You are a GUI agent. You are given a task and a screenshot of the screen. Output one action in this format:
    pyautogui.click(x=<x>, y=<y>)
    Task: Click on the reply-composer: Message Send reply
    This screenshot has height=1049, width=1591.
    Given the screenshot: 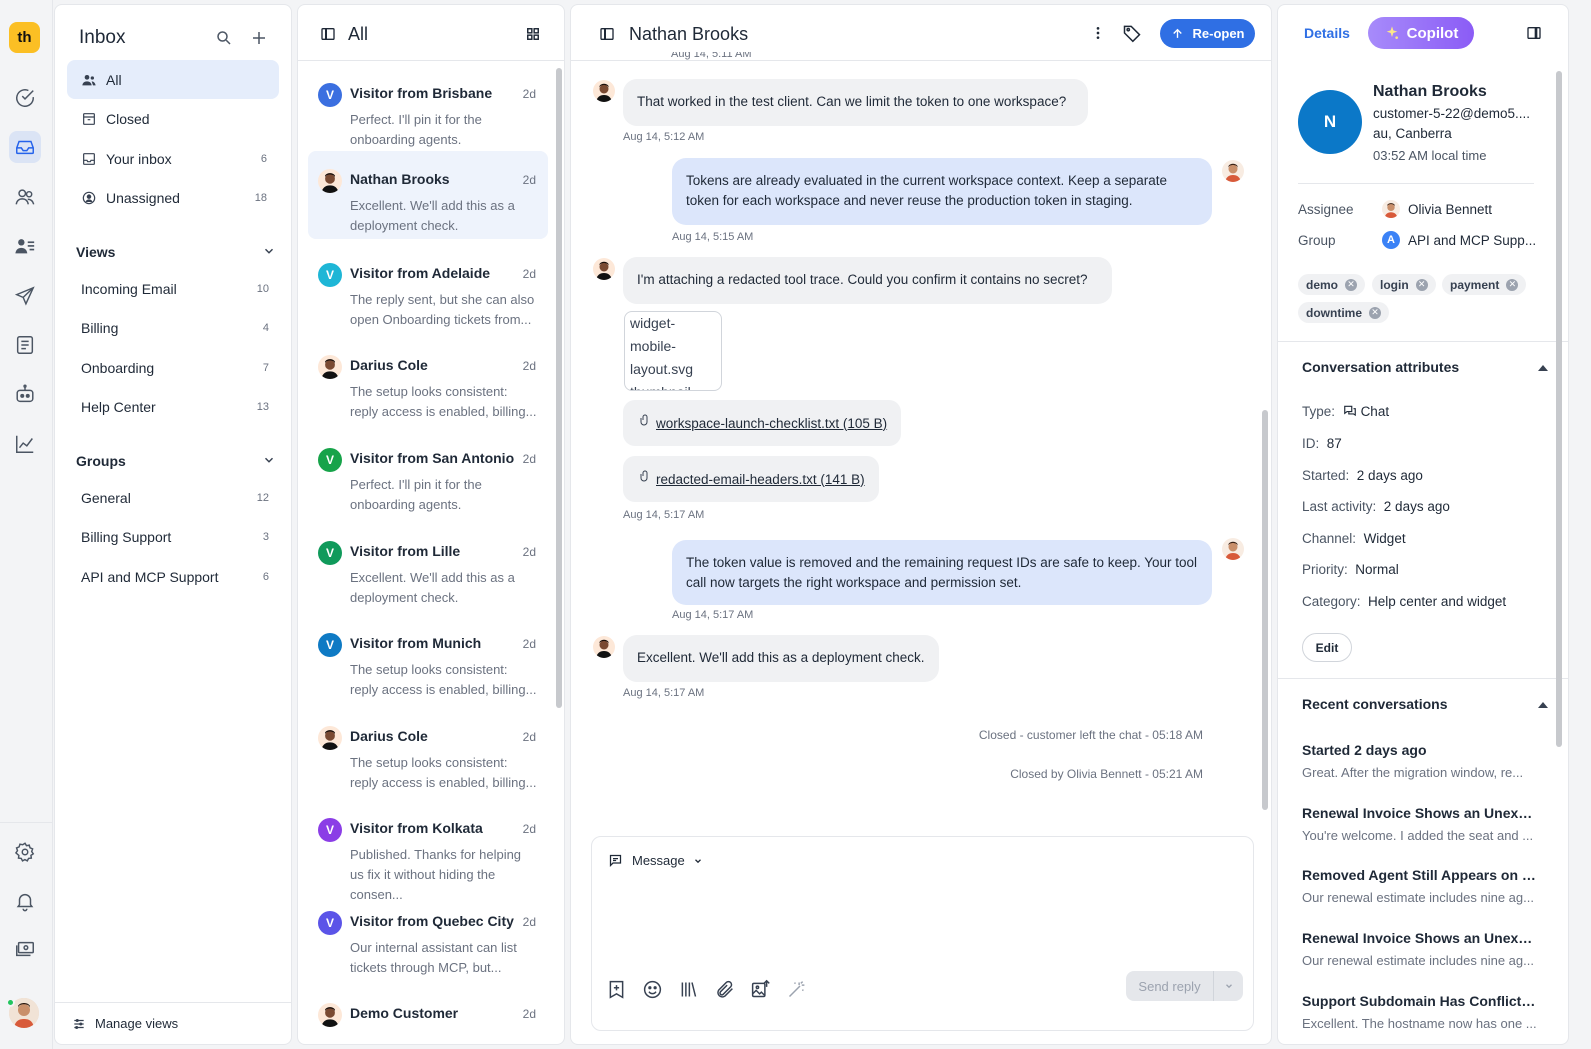 What is the action you would take?
    pyautogui.click(x=922, y=933)
    